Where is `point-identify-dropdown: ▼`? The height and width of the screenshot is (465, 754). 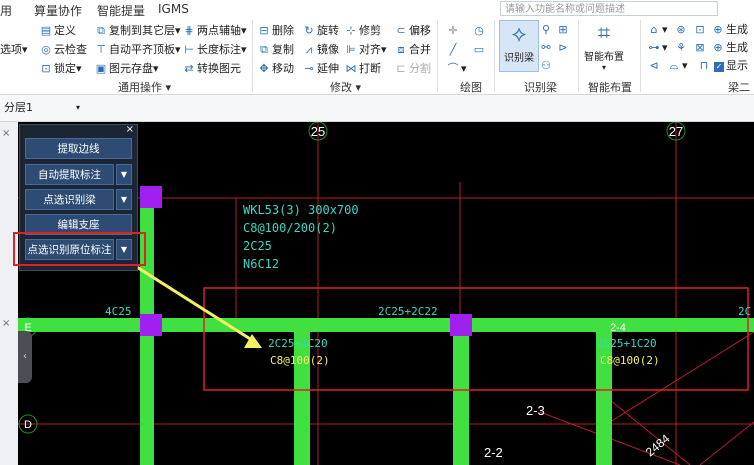
point-identify-dropdown: ▼ is located at coordinates (124, 199).